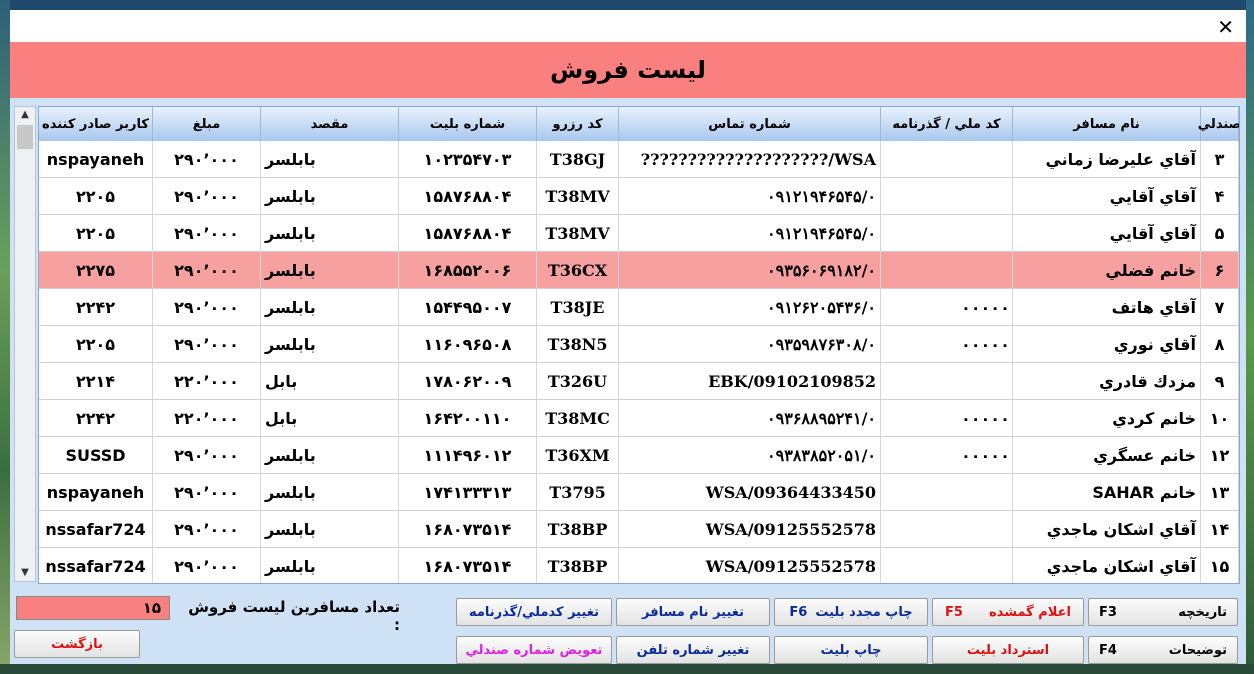  What do you see at coordinates (693, 650) in the screenshot?
I see `change-phone-button: تغيير شماره تلفن` at bounding box center [693, 650].